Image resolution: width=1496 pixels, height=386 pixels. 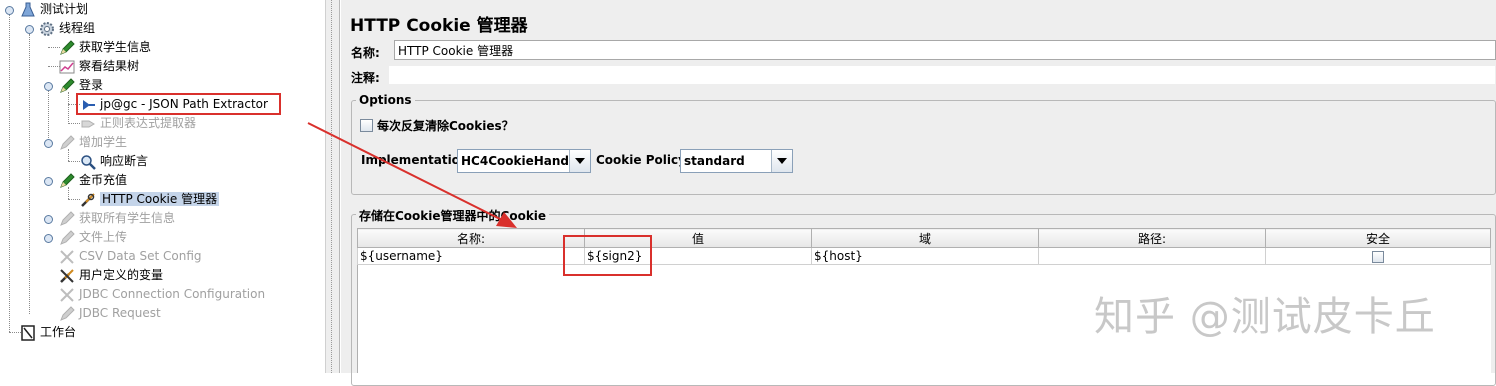 I want to click on cookie-domain-cell: ${host}, so click(x=925, y=256).